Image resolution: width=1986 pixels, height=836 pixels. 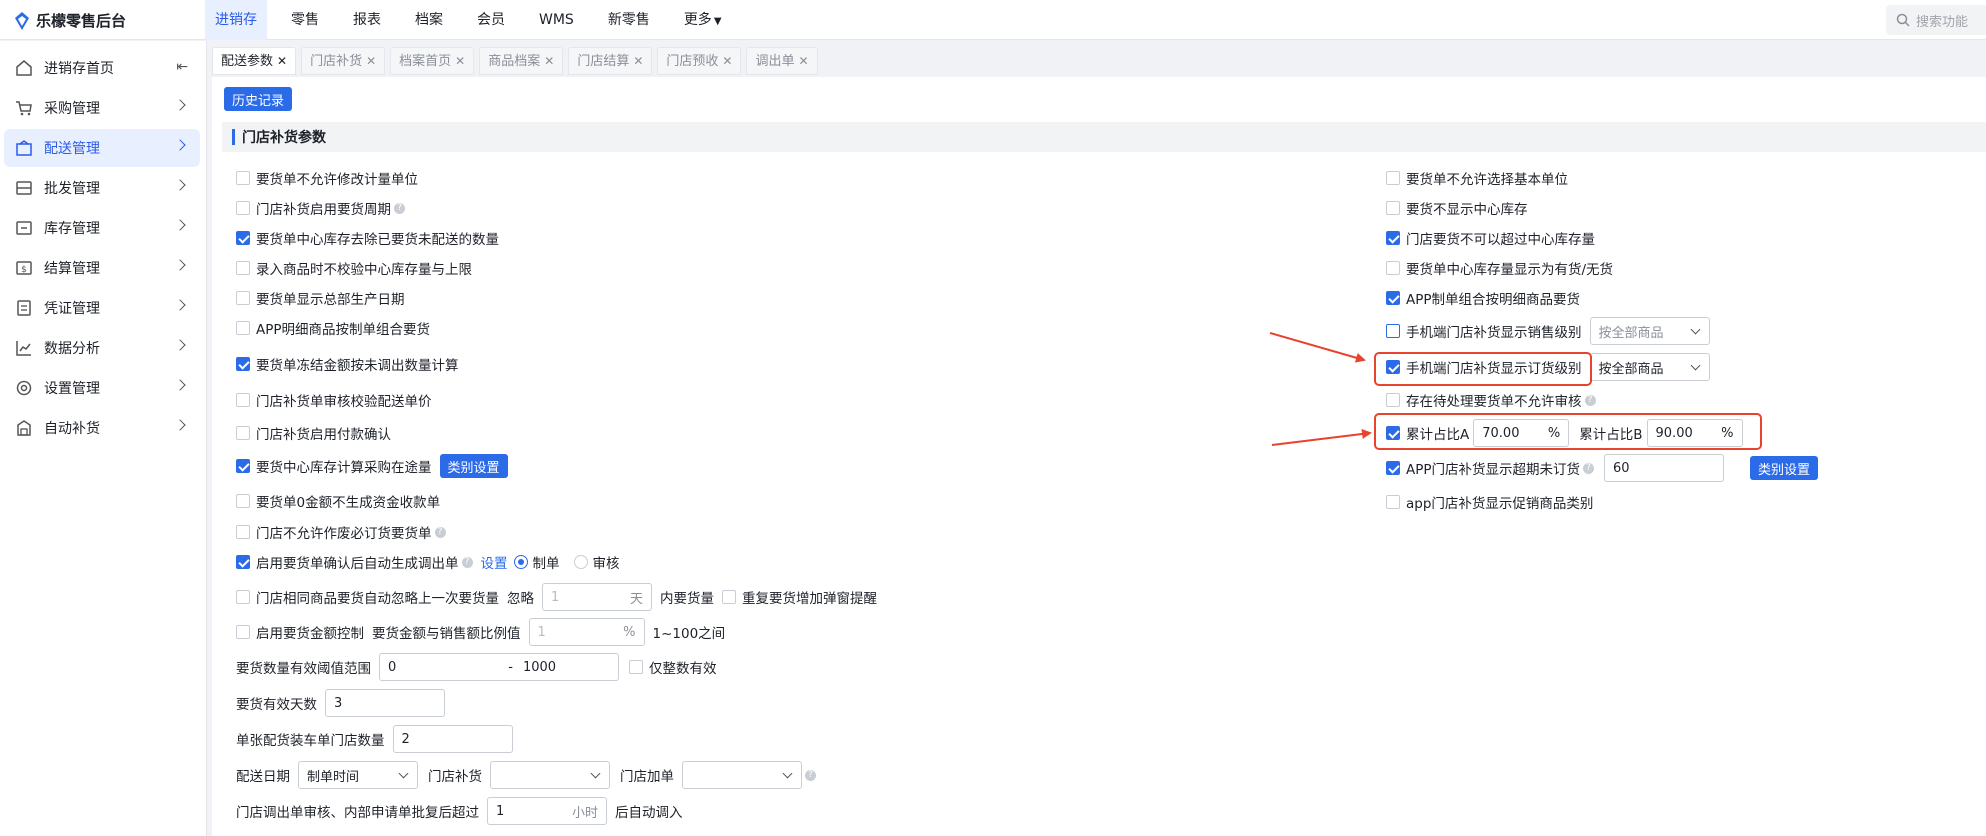 What do you see at coordinates (521, 61) in the screenshot?
I see `tab-product-archive: 商品档案 ✕` at bounding box center [521, 61].